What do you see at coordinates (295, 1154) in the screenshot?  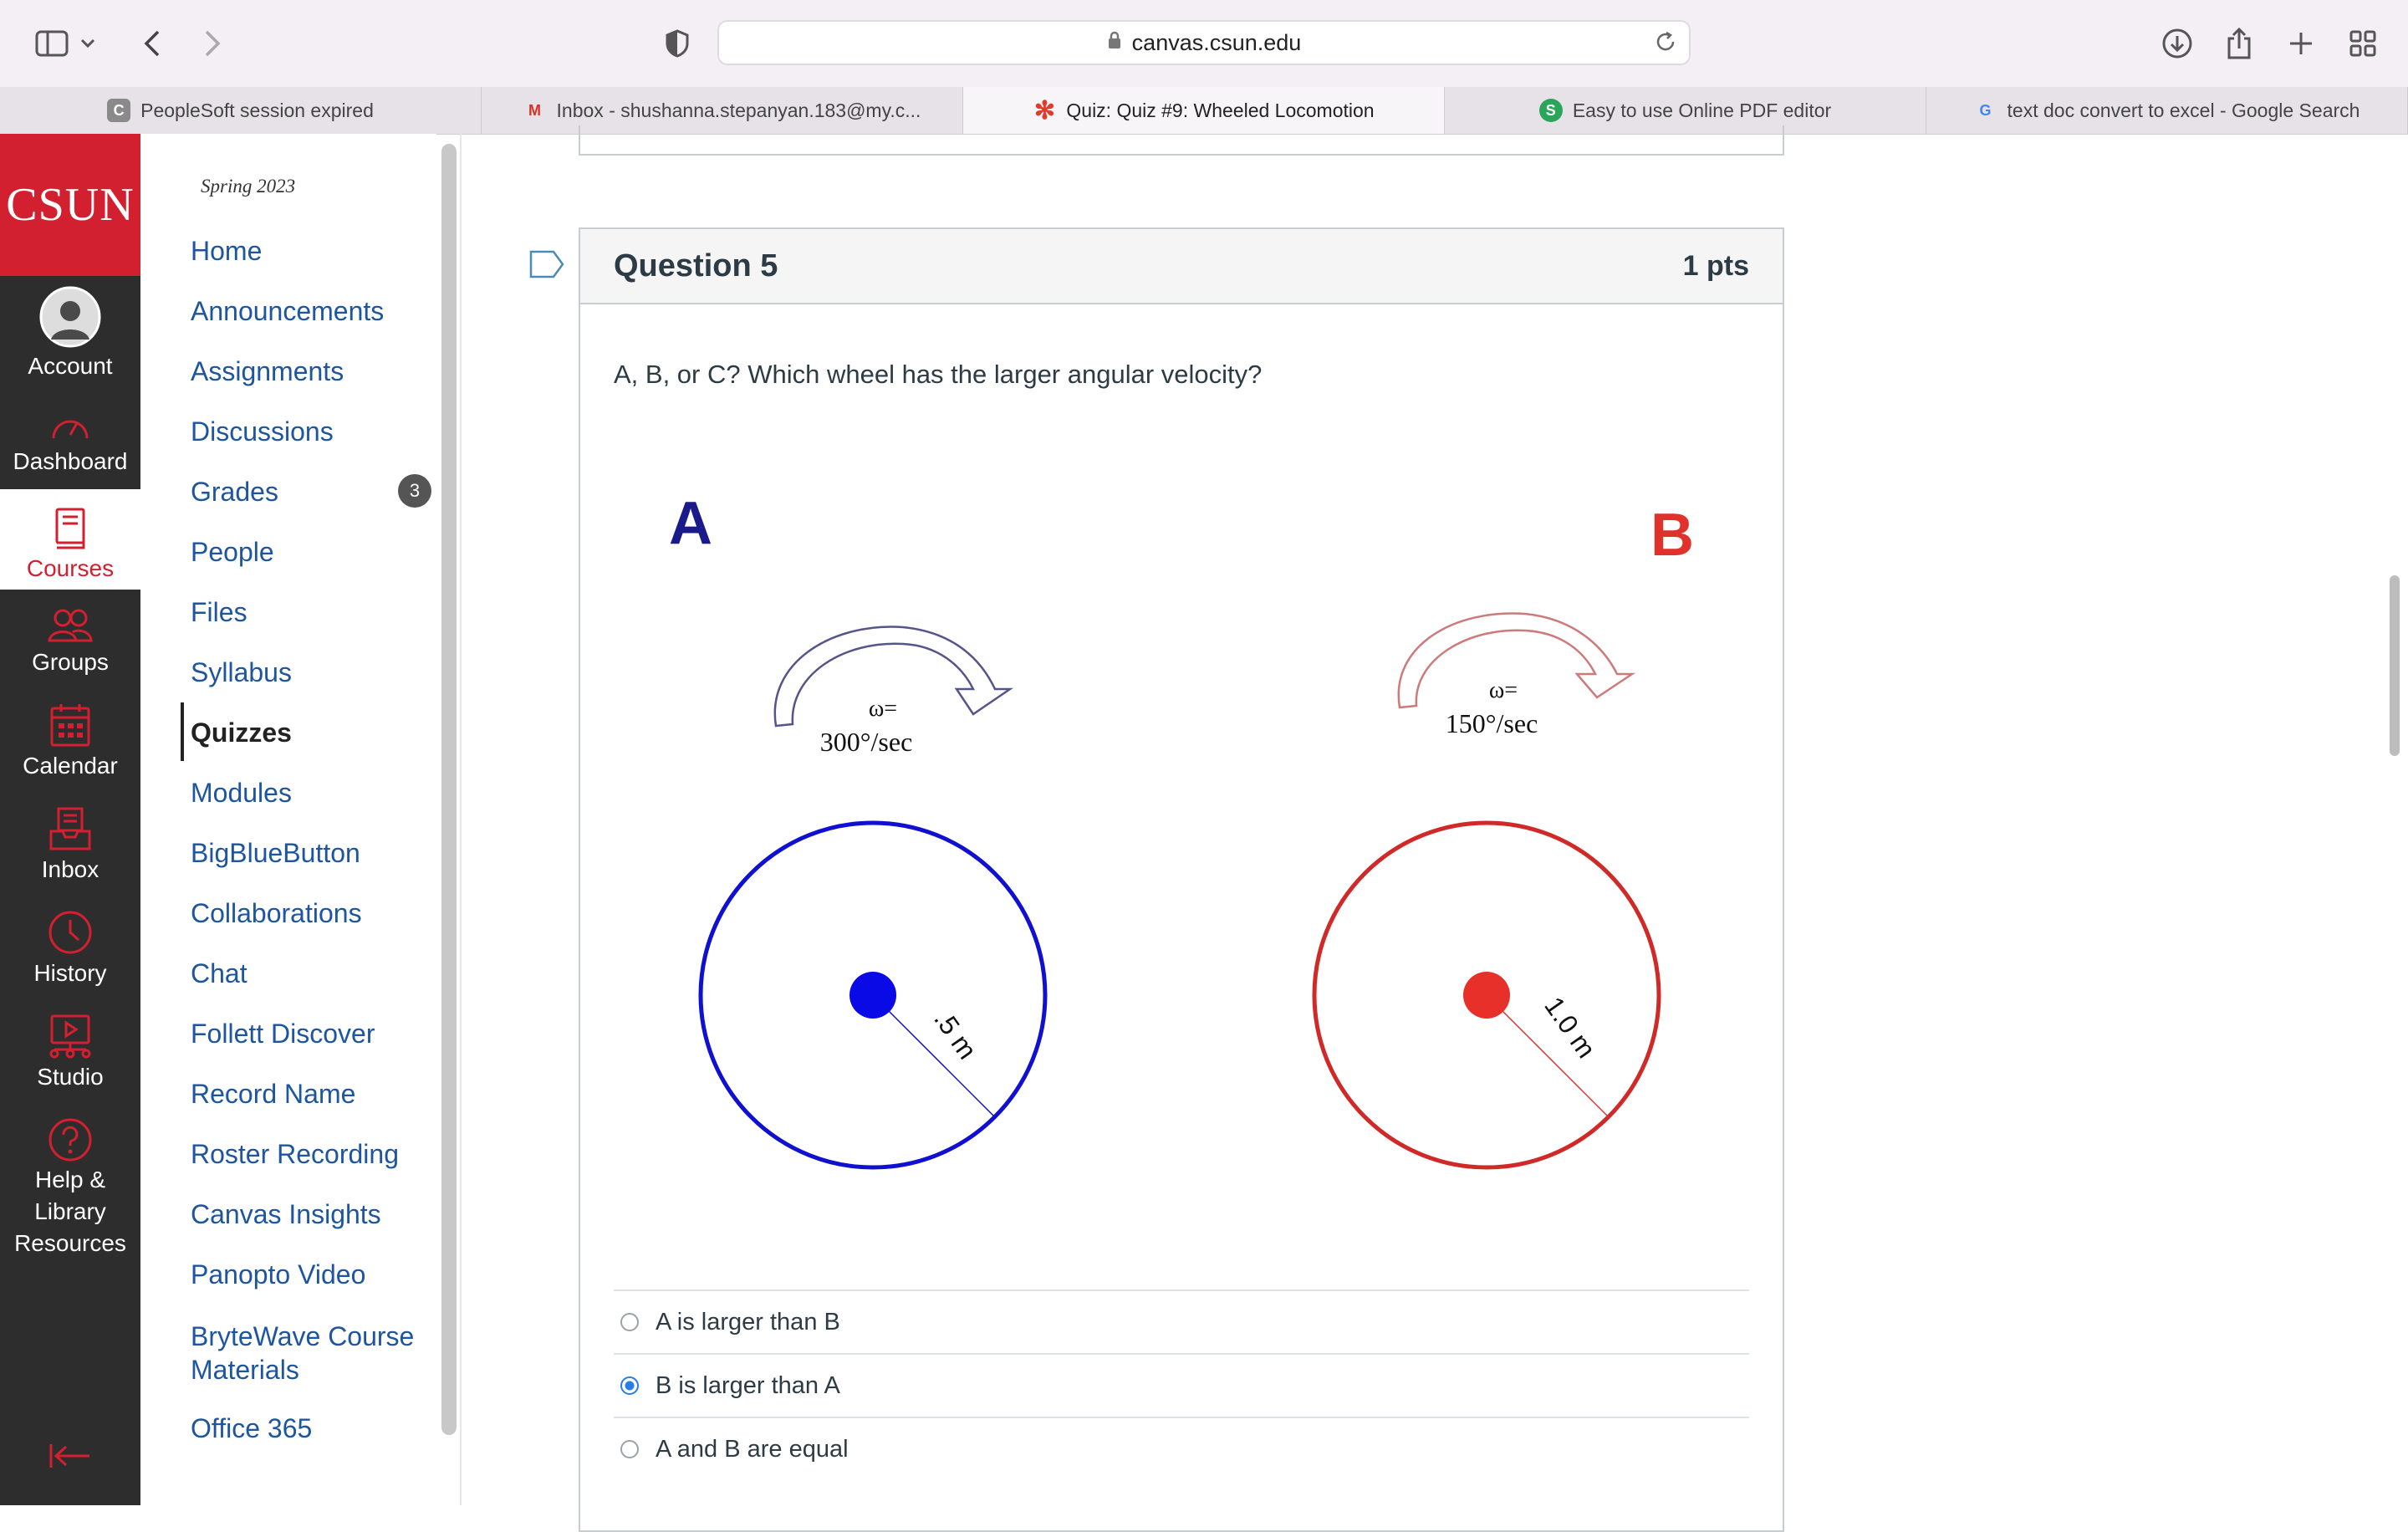 I see `course-nav-roster-recording: Roster Recording` at bounding box center [295, 1154].